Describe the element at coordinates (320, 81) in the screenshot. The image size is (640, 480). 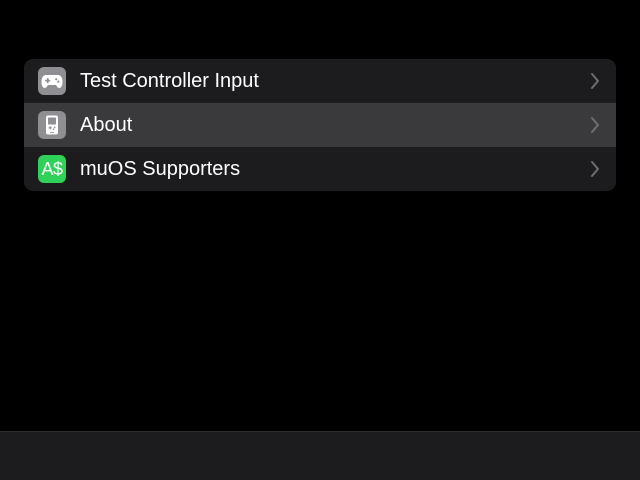
I see `menu-item-test-controller-input: Test Controller Input` at that location.